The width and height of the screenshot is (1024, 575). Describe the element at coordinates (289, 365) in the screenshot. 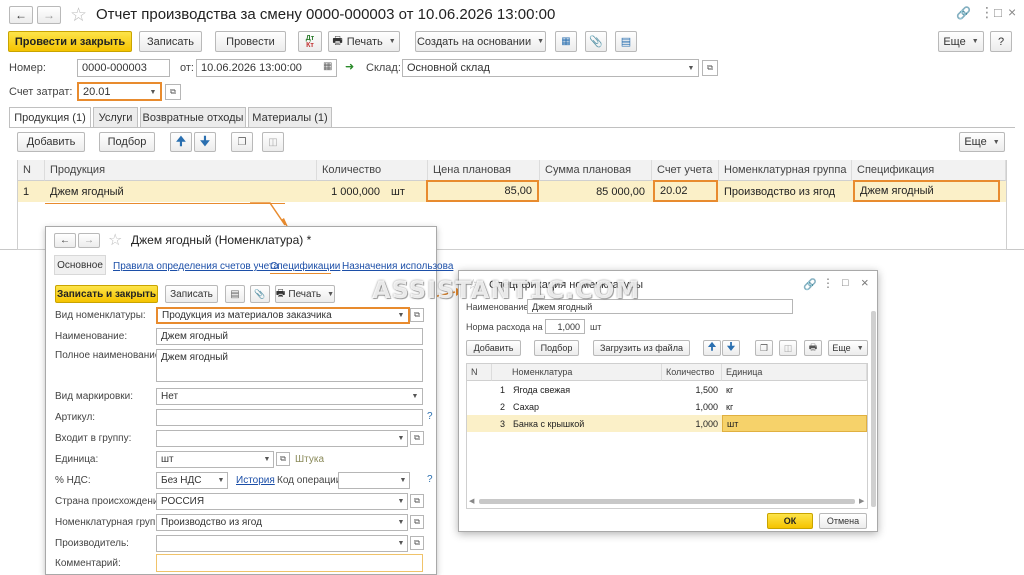

I see `full-name-field: Джем ягодный` at that location.